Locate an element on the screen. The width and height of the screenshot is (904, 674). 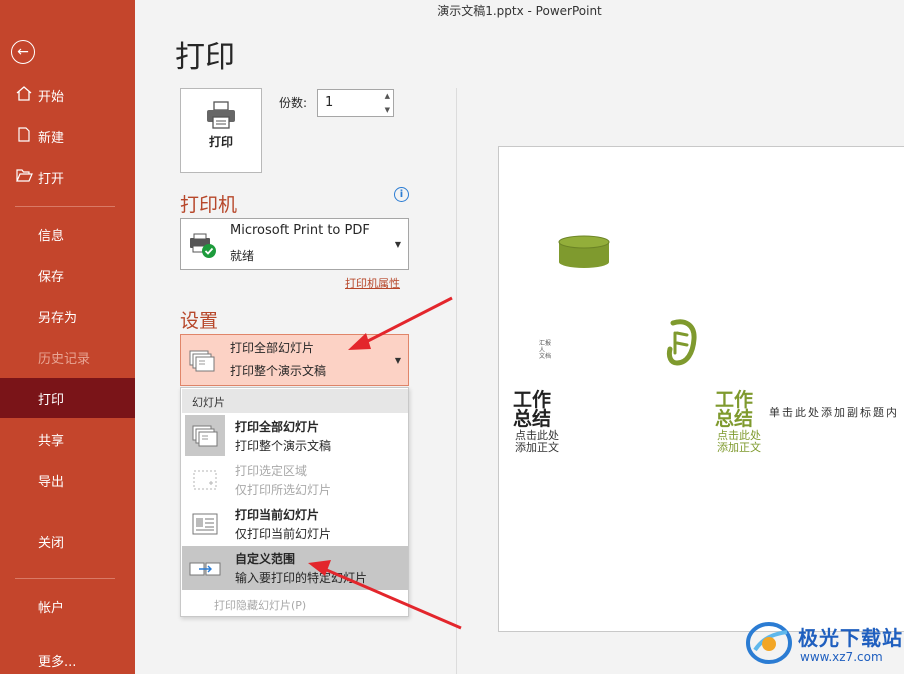
sidebar-item-save: 保存 is located at coordinates (67, 275).